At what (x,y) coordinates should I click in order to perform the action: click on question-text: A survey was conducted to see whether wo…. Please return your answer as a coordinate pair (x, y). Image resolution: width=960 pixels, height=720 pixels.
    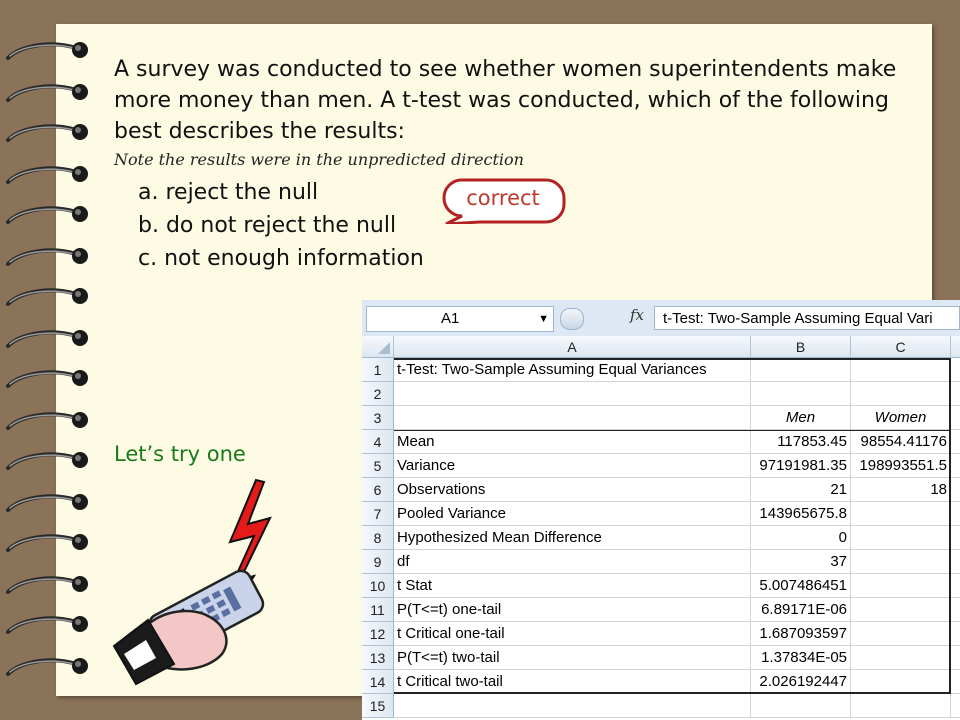
    Looking at the image, I should click on (505, 100).